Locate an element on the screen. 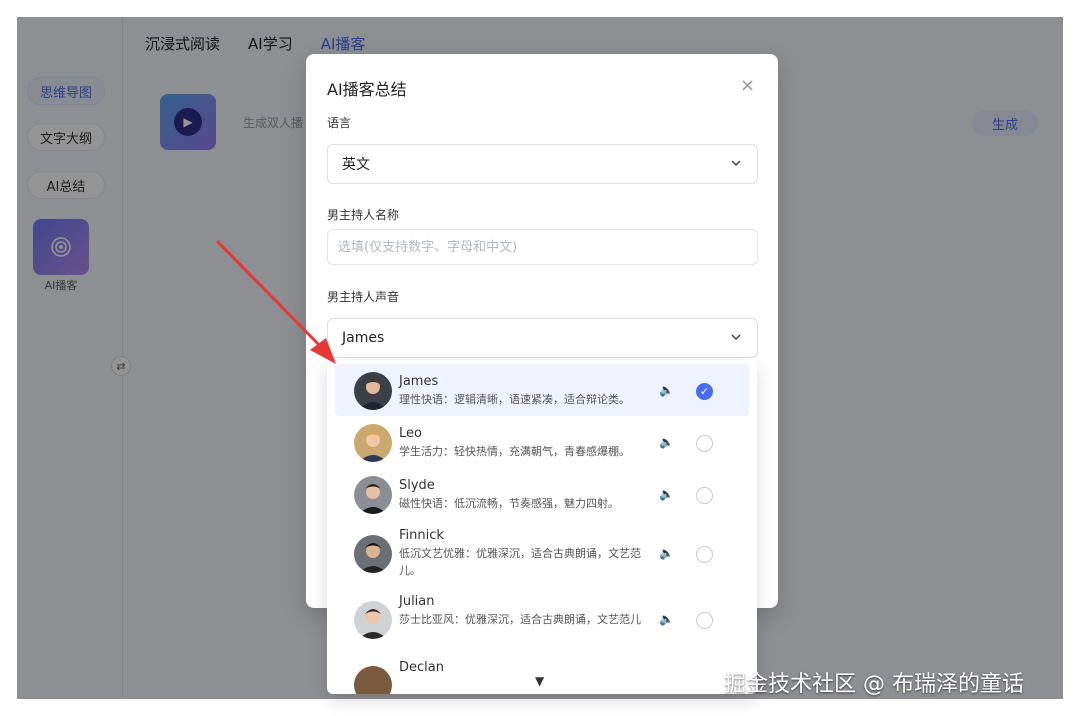 The width and height of the screenshot is (1080, 716). radio-checked-icon: ✓ is located at coordinates (704, 391).